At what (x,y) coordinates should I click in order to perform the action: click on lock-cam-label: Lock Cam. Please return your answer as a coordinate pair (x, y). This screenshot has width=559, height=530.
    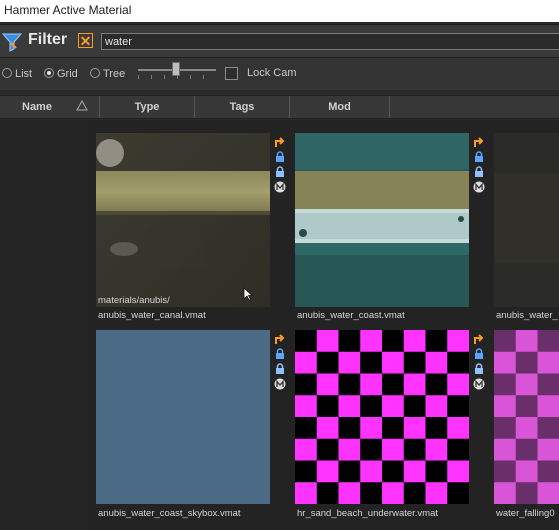
    Looking at the image, I should click on (272, 73).